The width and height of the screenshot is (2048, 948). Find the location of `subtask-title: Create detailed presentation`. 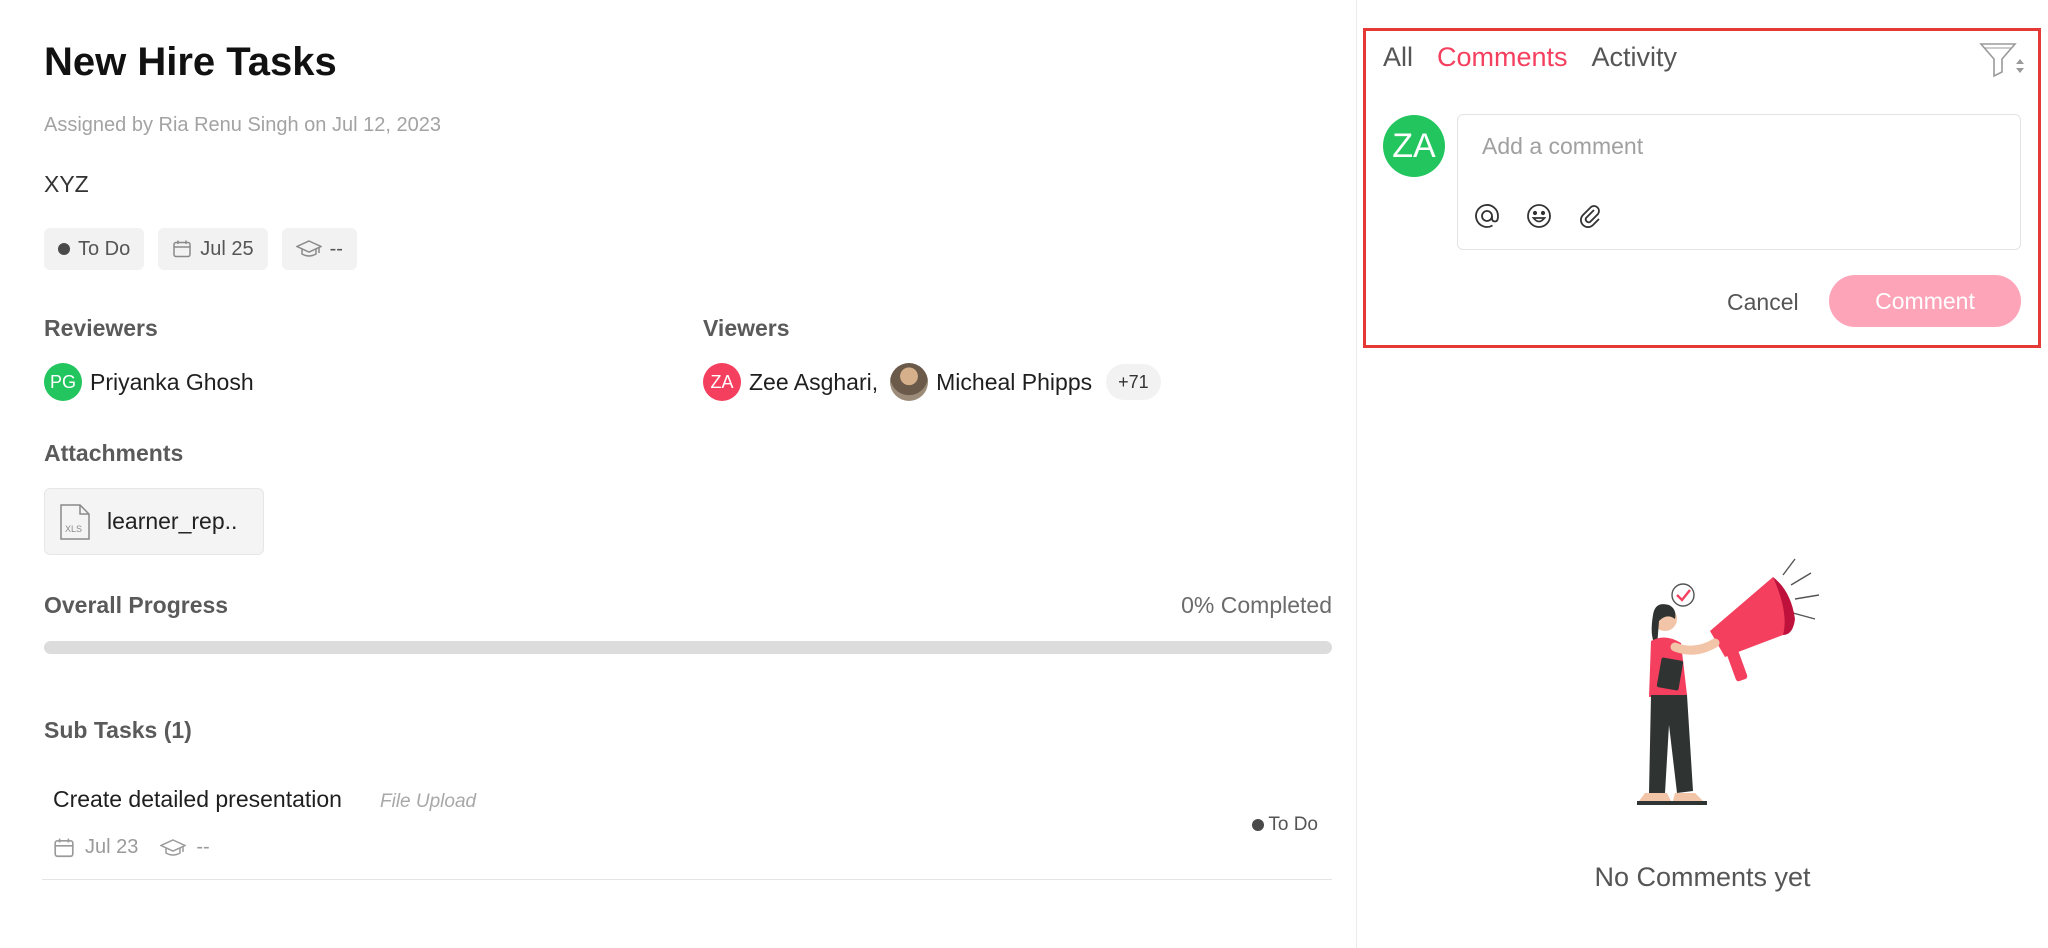

subtask-title: Create detailed presentation is located at coordinates (197, 799).